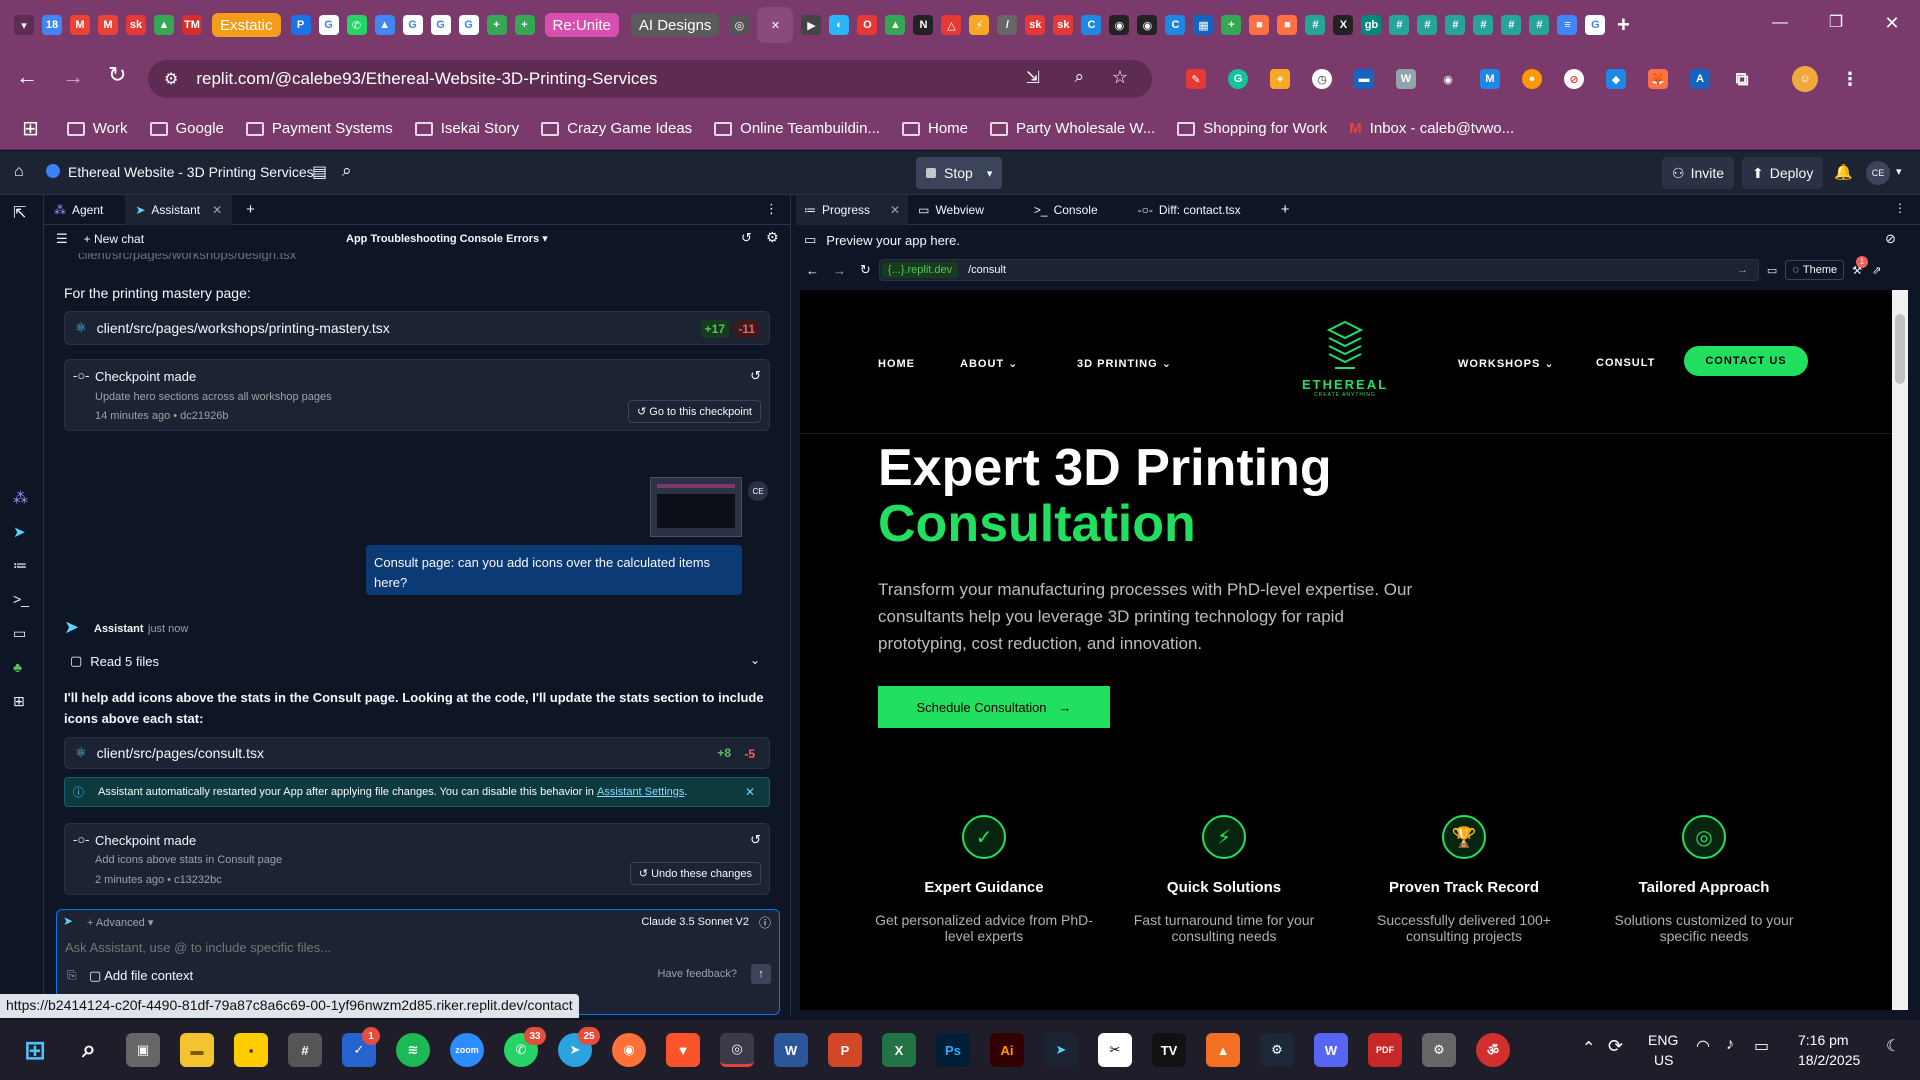 The image size is (1920, 1080). I want to click on chat-title: App Troubleshooting Console Errors ▾, so click(447, 238).